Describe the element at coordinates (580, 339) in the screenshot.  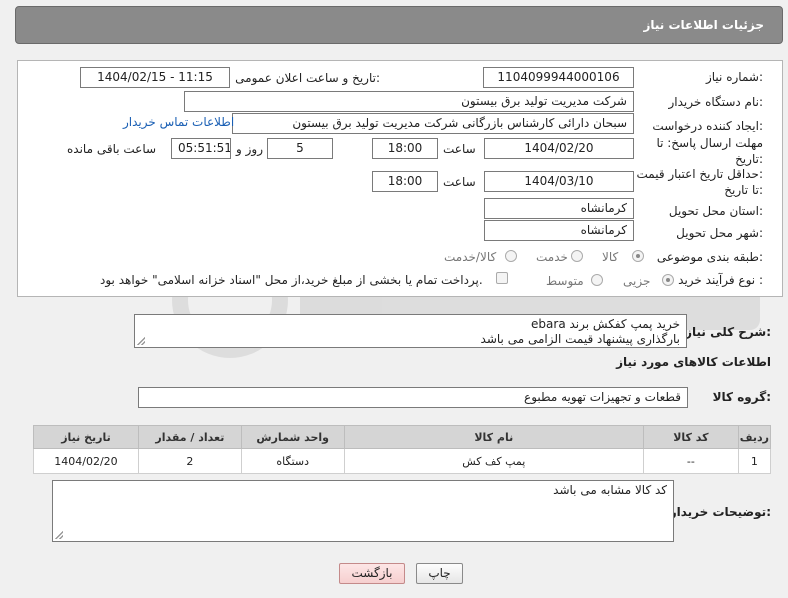
I see `description-line-2: بارگذاری پیشنهاد قیمت الزامی می باشد` at that location.